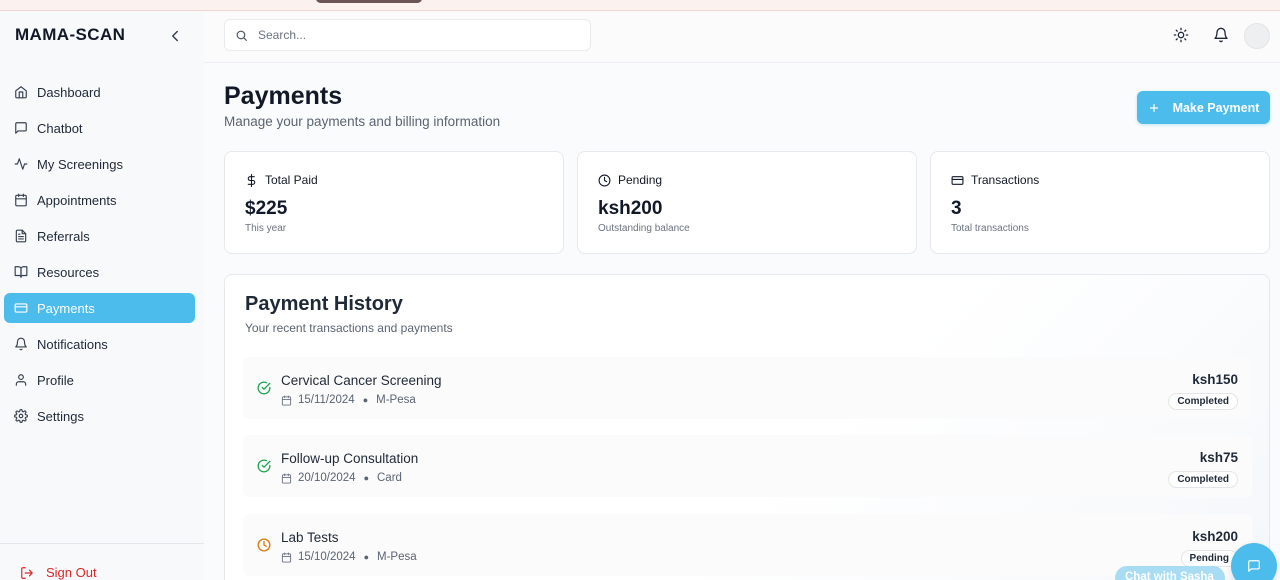 This screenshot has height=580, width=1280. I want to click on sidebar-item-resources: Resources, so click(99, 272).